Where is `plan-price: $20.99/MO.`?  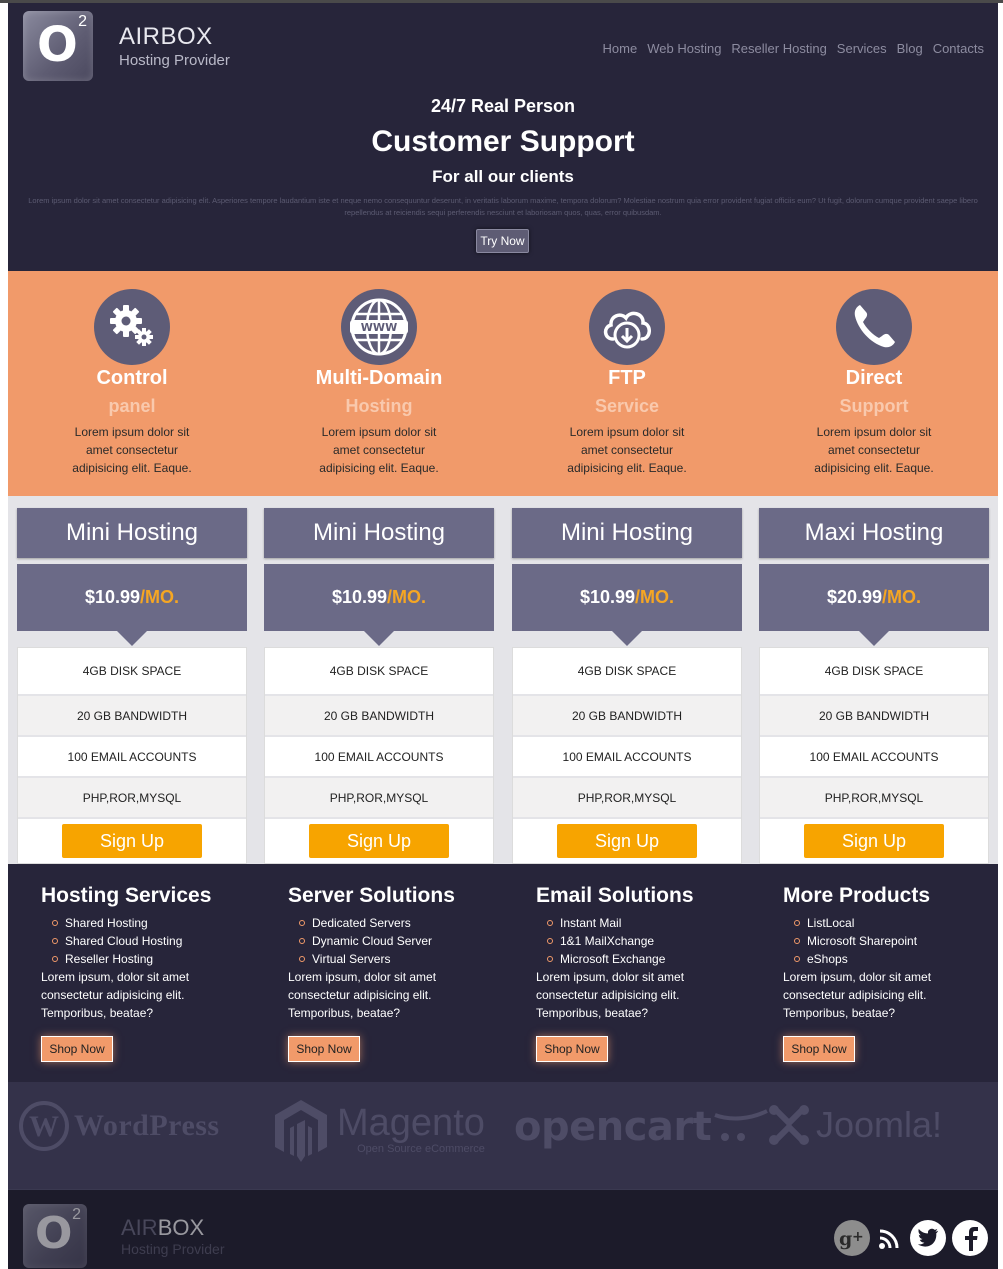
plan-price: $20.99/MO. is located at coordinates (874, 605).